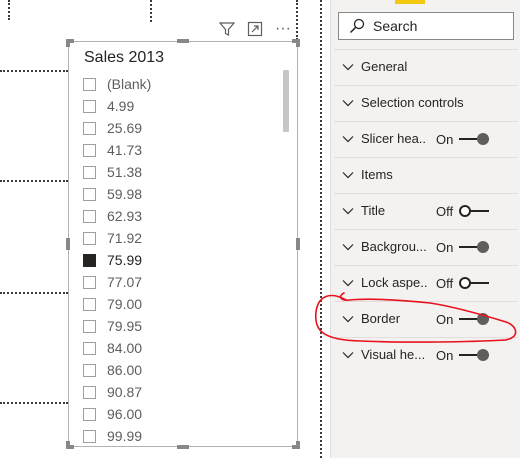 This screenshot has width=520, height=458. I want to click on slicer-item-label: 77.07, so click(125, 282).